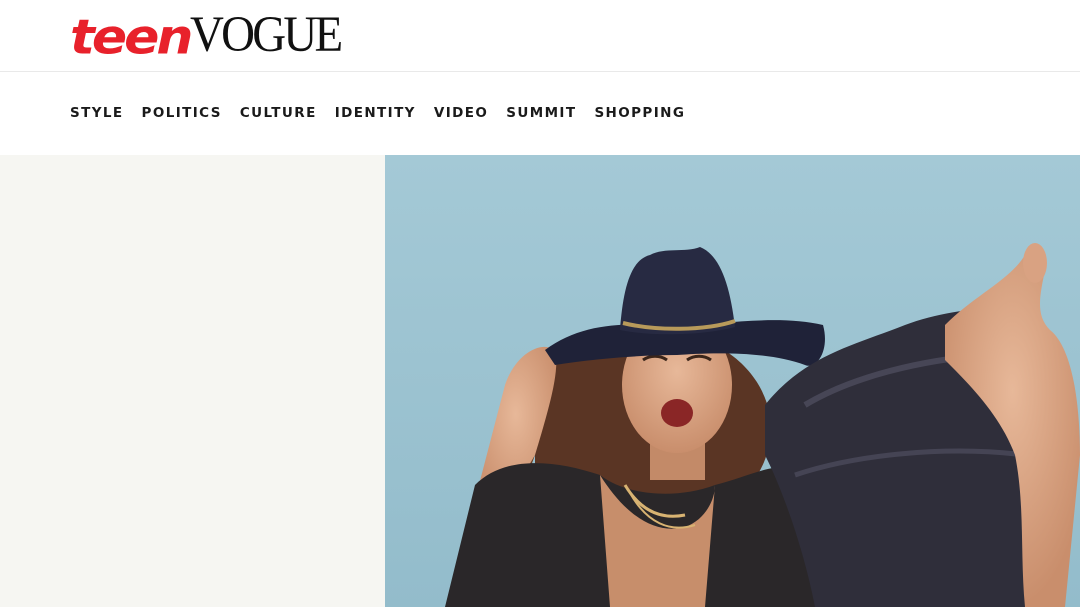 This screenshot has width=1080, height=607. I want to click on nav-item-identity: IDENTITY, so click(375, 113).